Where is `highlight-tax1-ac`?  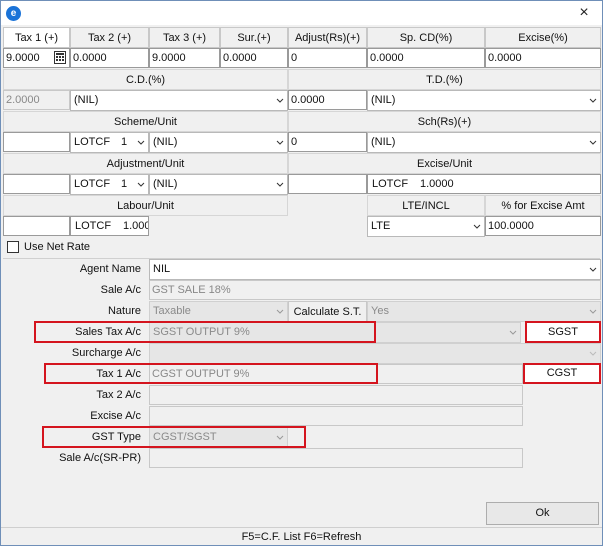 highlight-tax1-ac is located at coordinates (211, 373).